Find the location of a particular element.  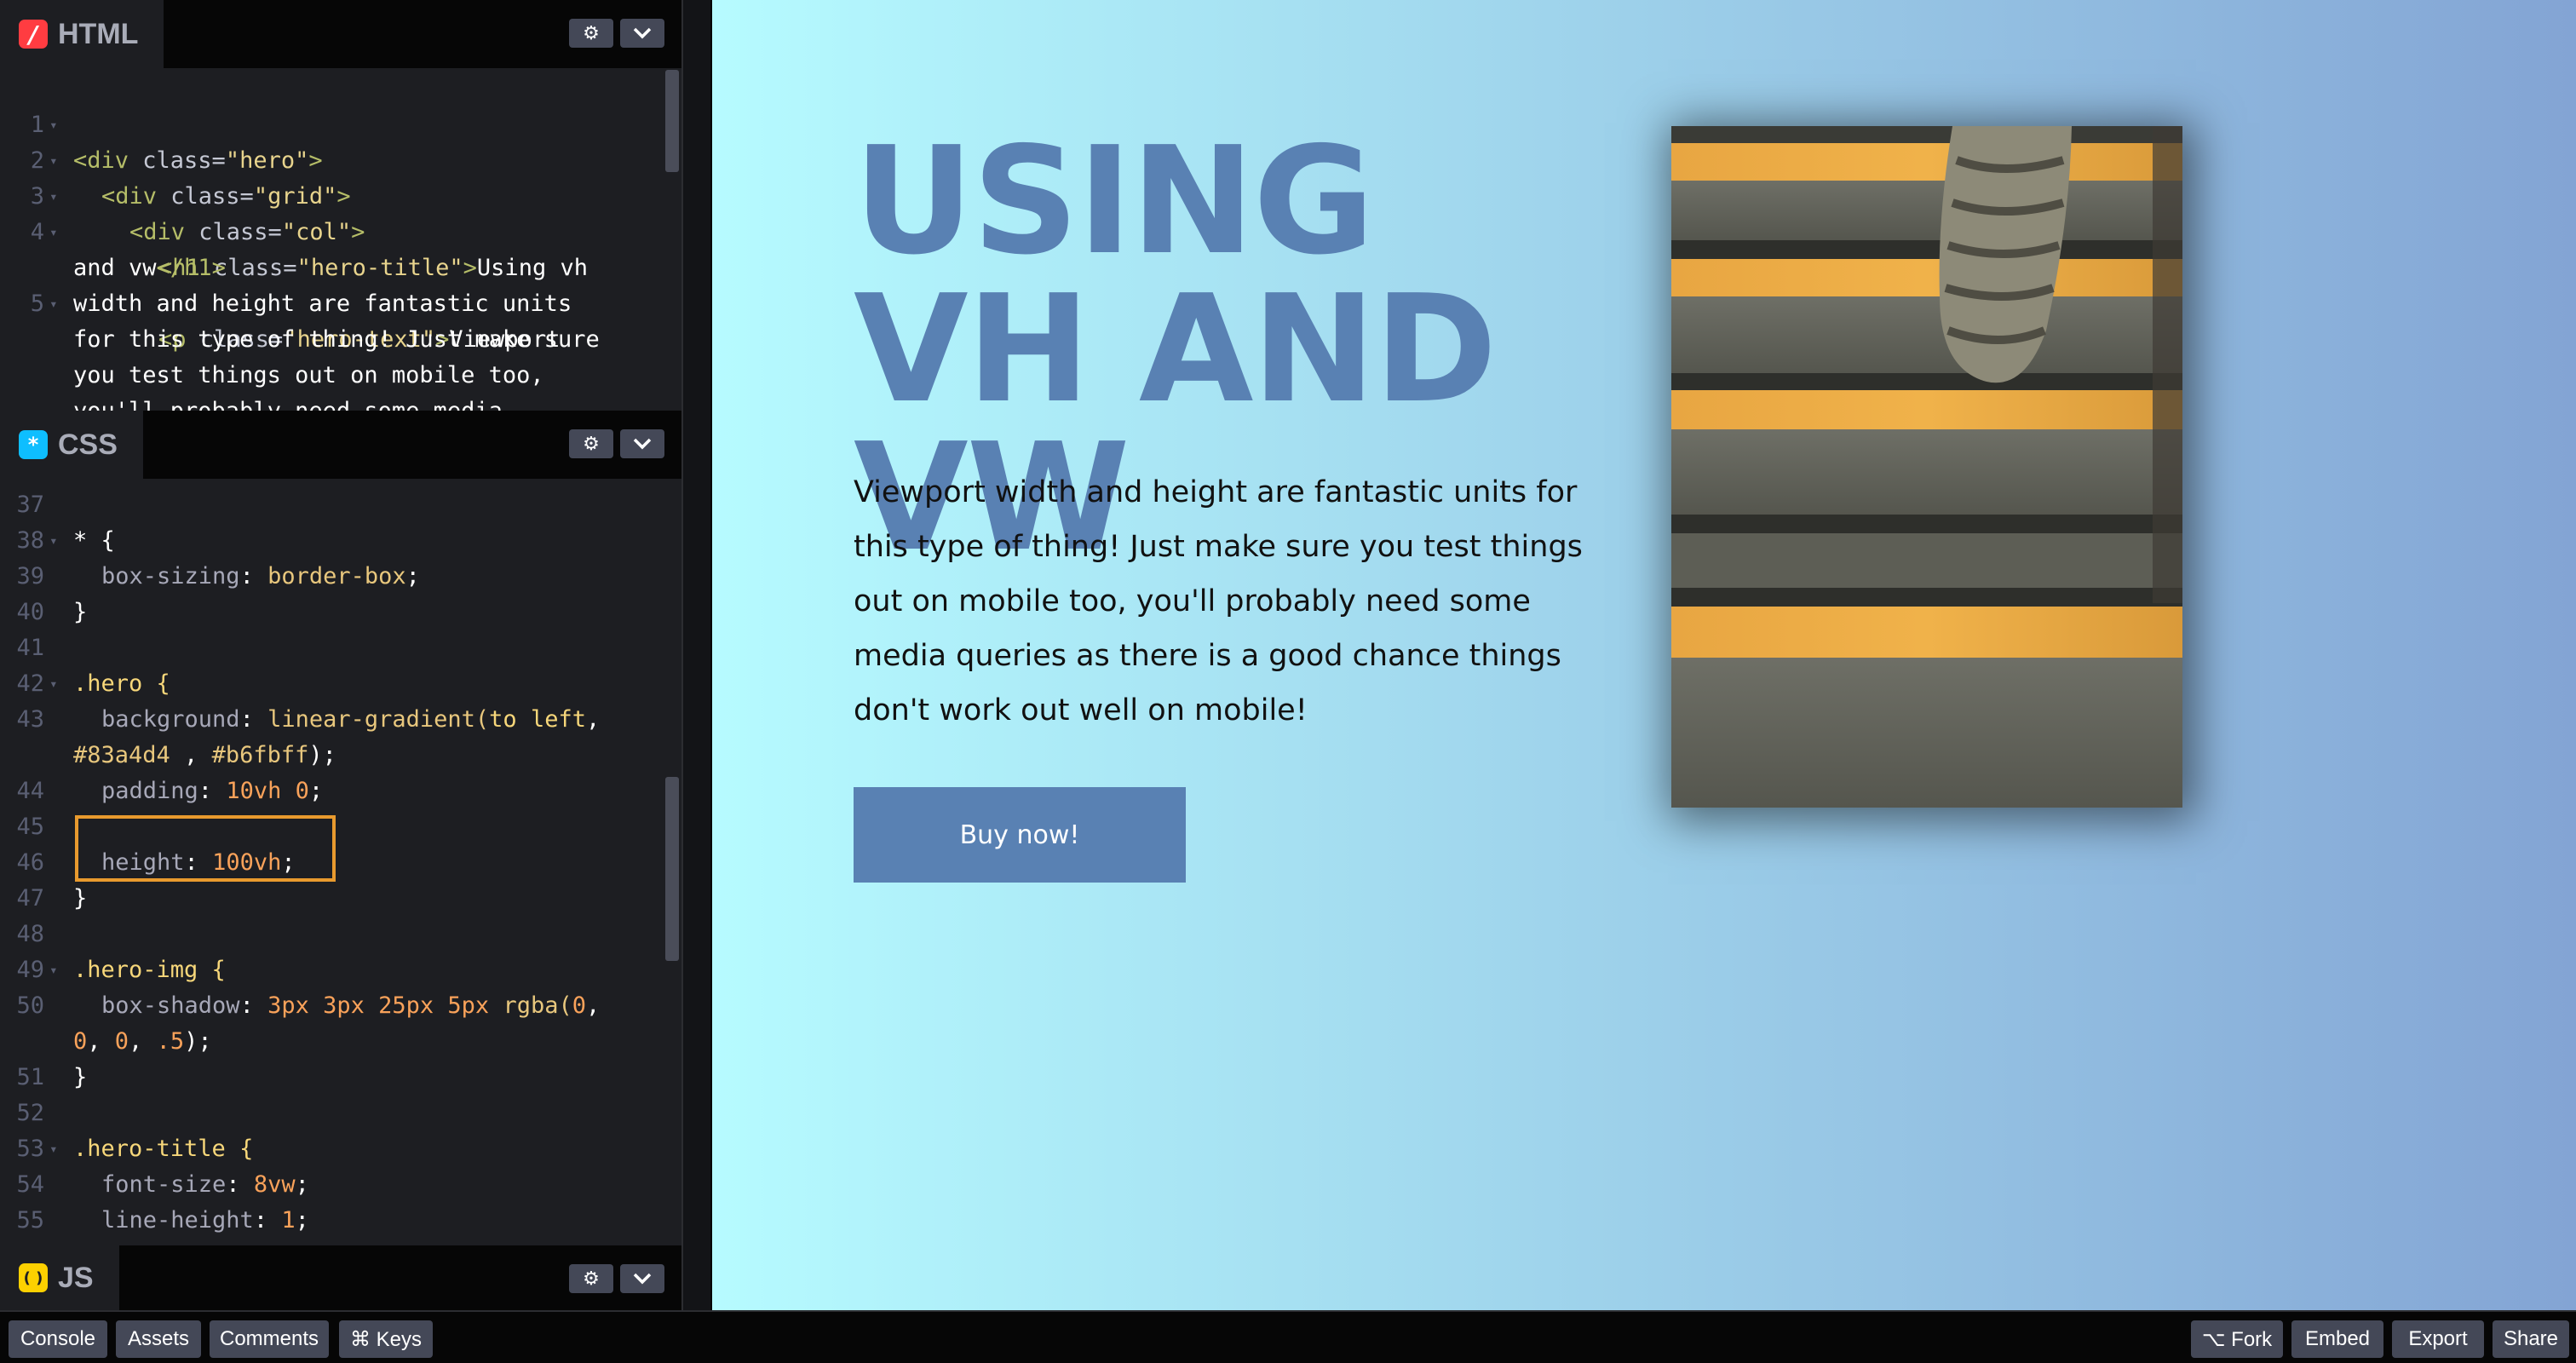

js-tab: ( ) JS is located at coordinates (60, 1277).